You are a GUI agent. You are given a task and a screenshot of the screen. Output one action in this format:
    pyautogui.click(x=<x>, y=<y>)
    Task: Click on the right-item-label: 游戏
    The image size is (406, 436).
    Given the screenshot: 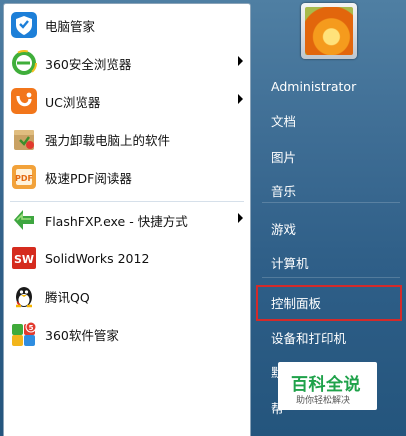 What is the action you would take?
    pyautogui.click(x=284, y=229)
    